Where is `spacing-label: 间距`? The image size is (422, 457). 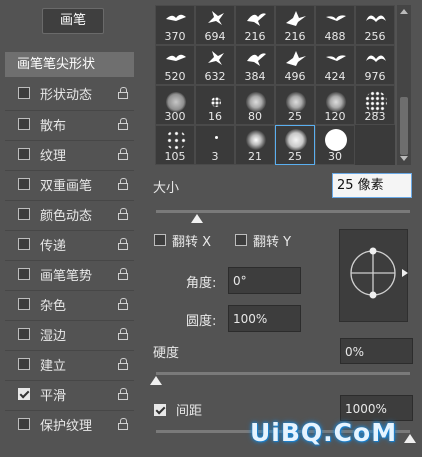 spacing-label: 间距 is located at coordinates (189, 411).